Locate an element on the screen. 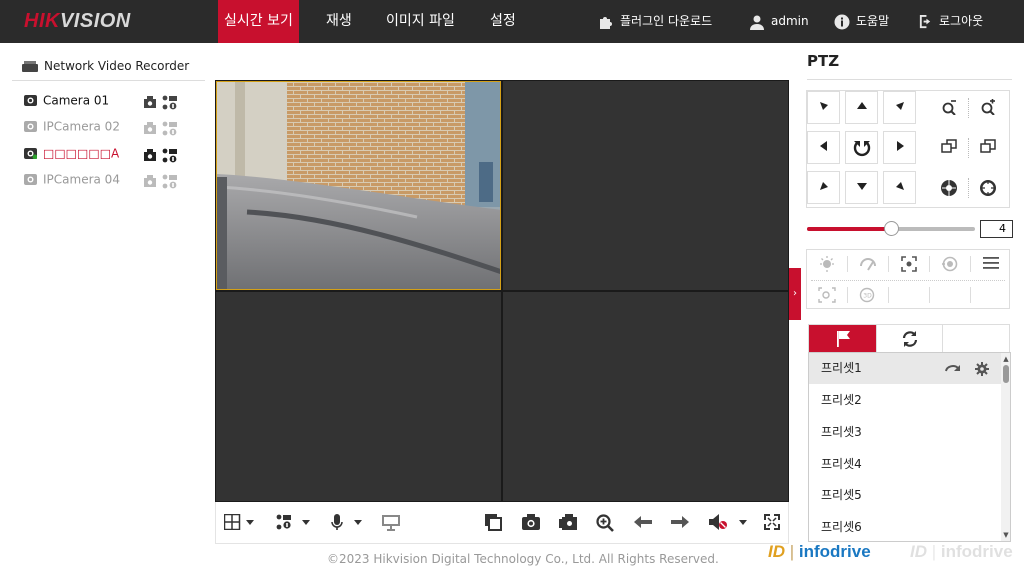 The height and width of the screenshot is (579, 1024). preset-item: 프리셋5 is located at coordinates (905, 495).